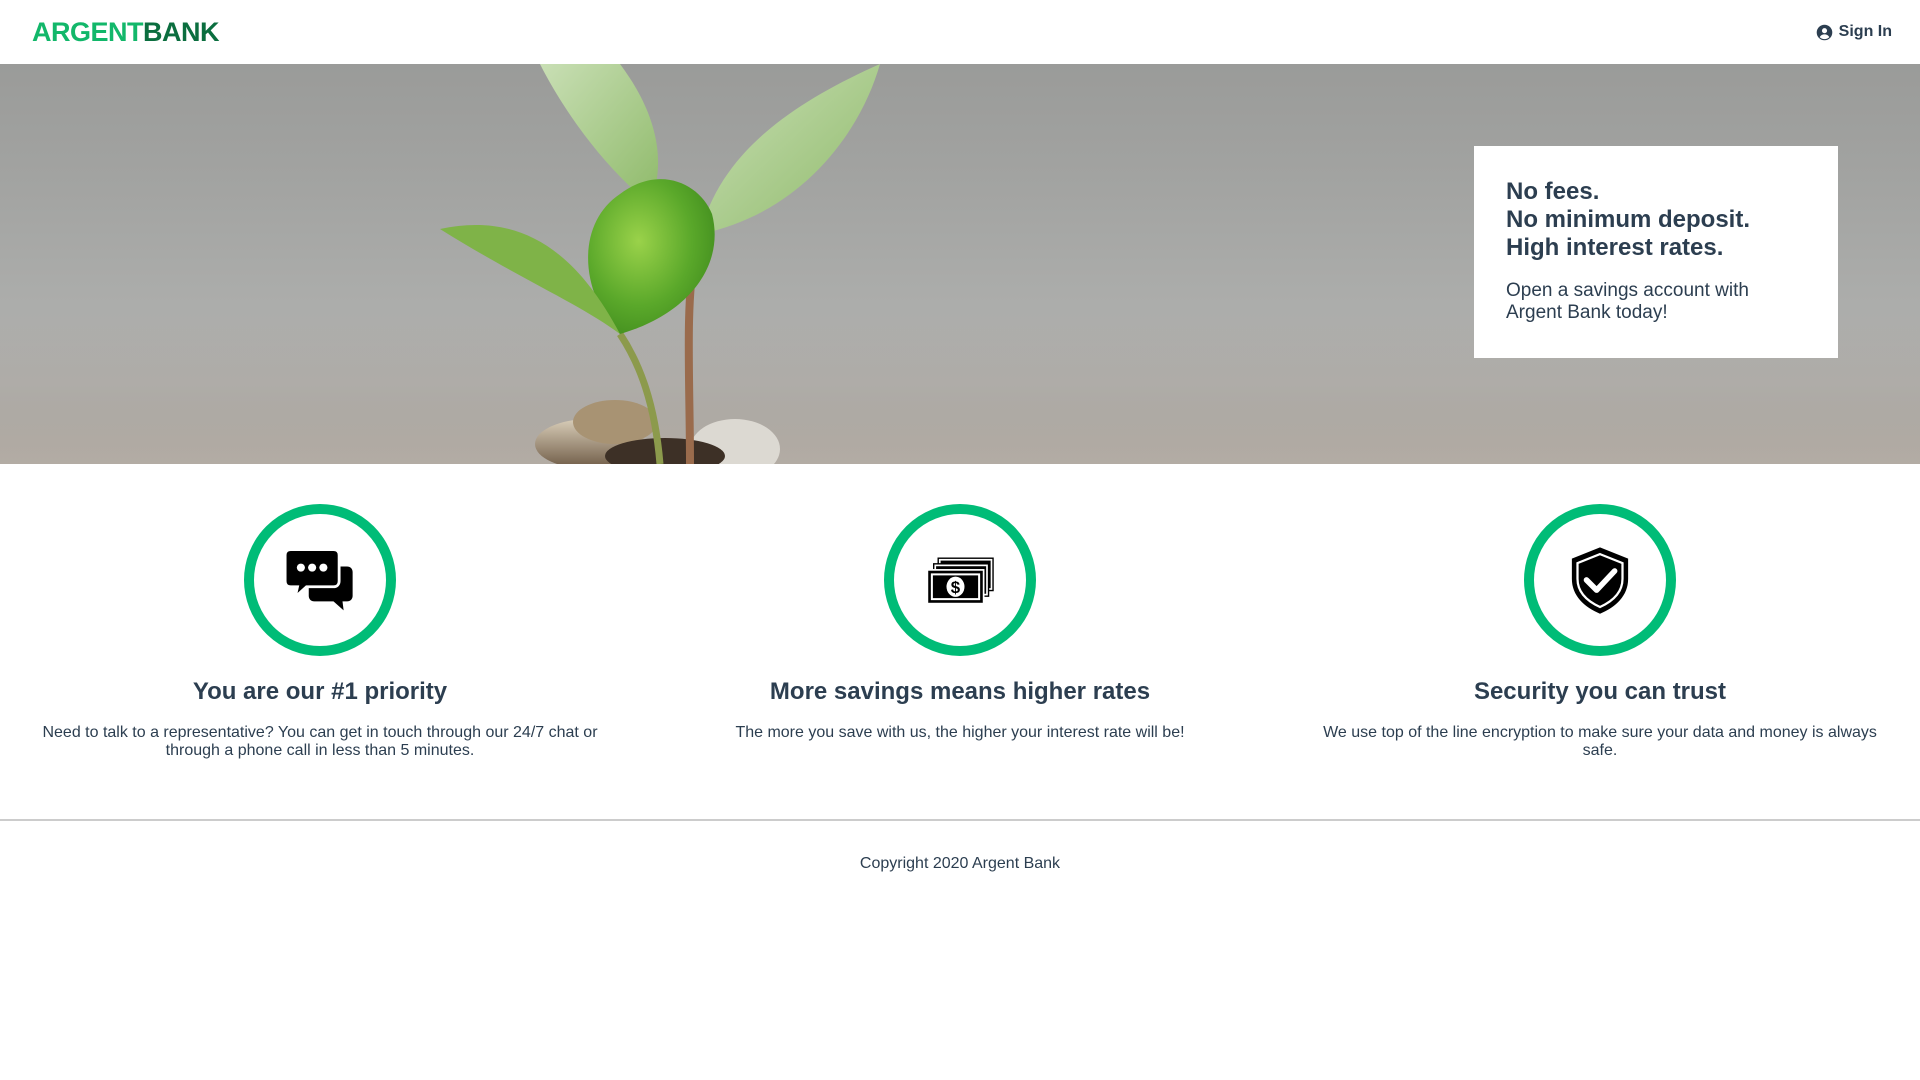 The height and width of the screenshot is (1080, 1920). I want to click on feature-title: Security you can trust, so click(1600, 691).